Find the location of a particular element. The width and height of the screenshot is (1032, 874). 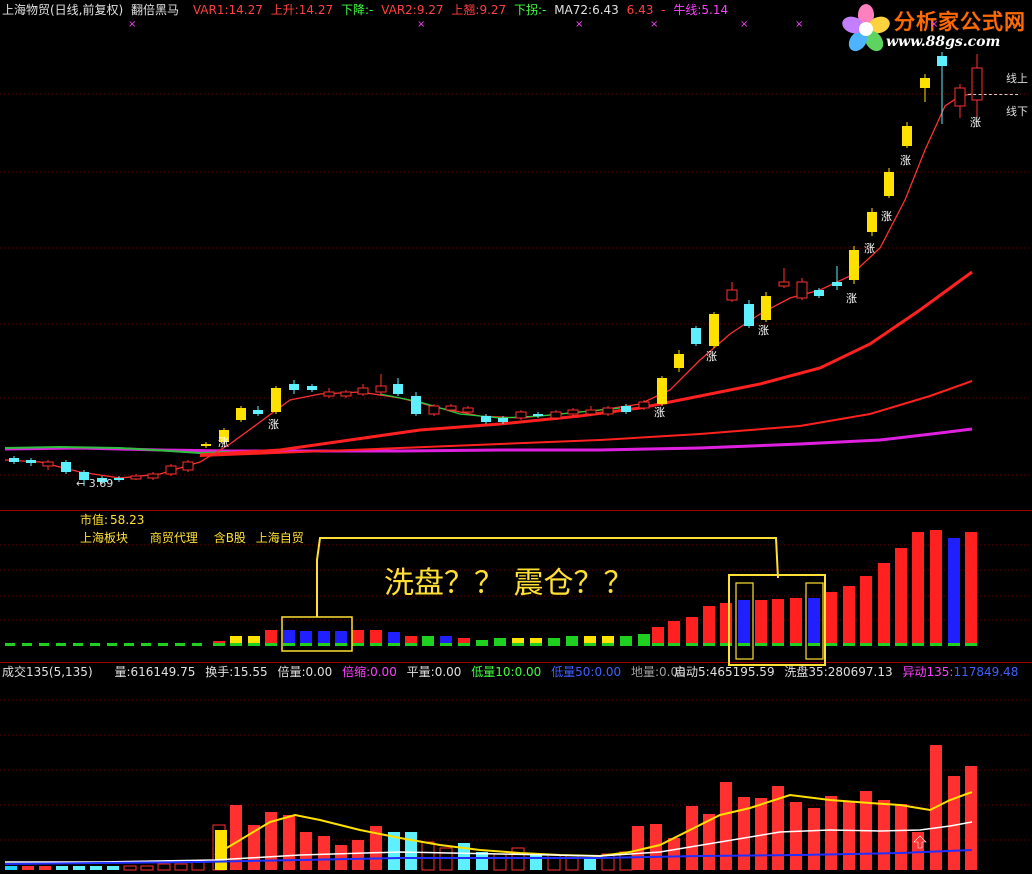

tag-2: 含B股 is located at coordinates (230, 538).